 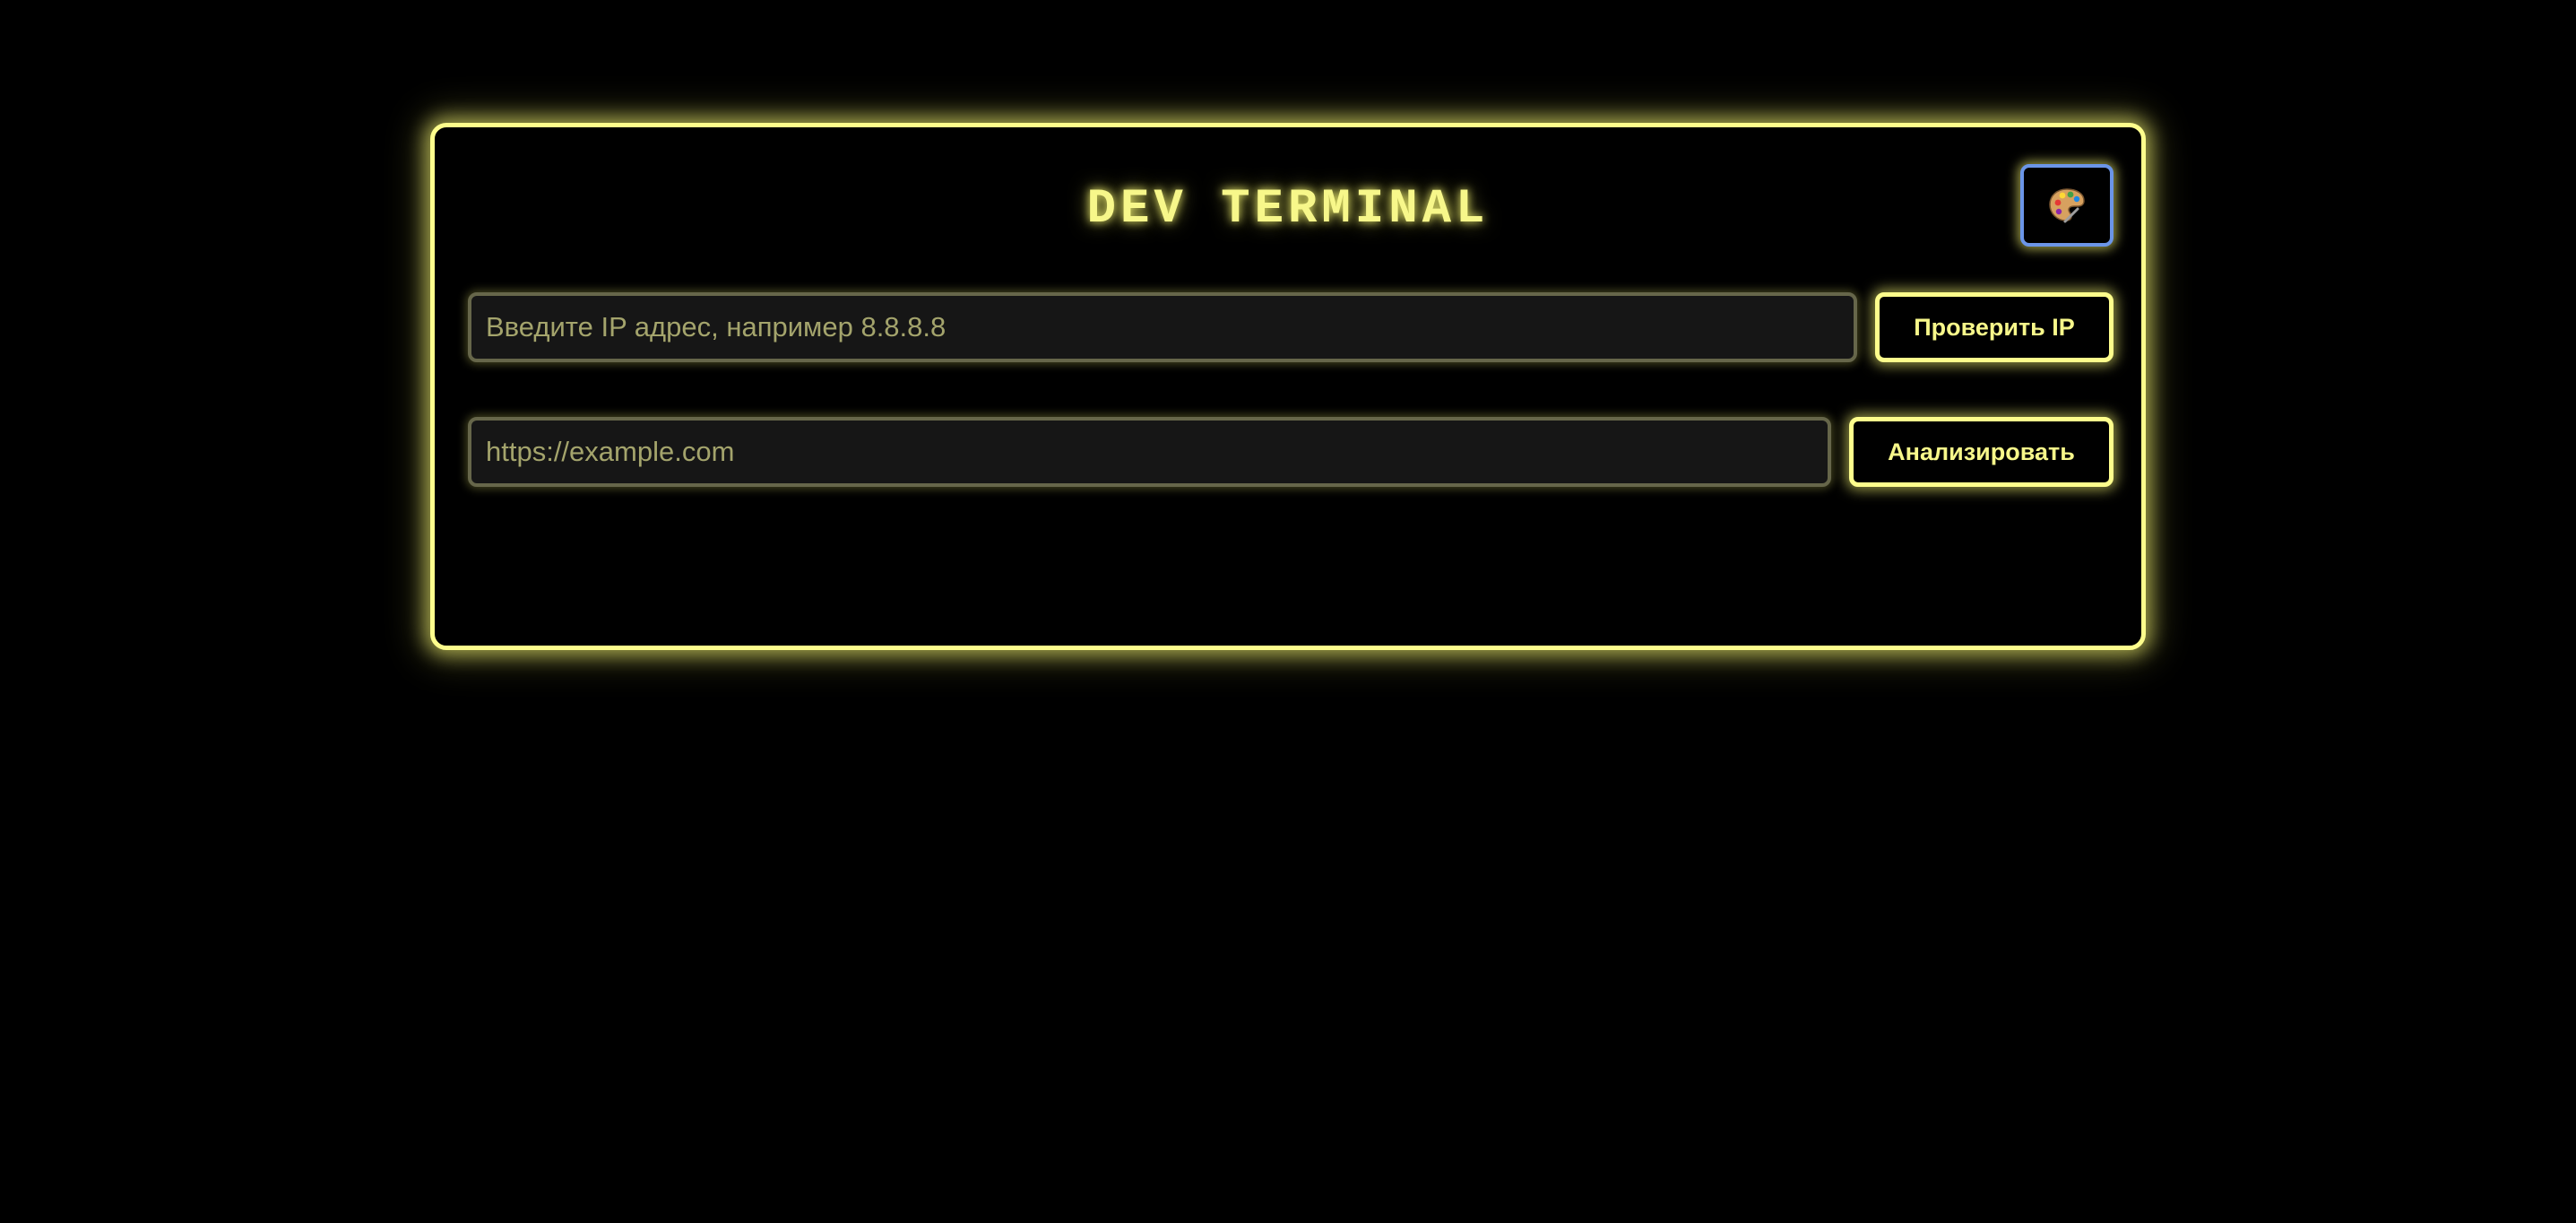 I want to click on ip-address-input, so click(x=1162, y=327).